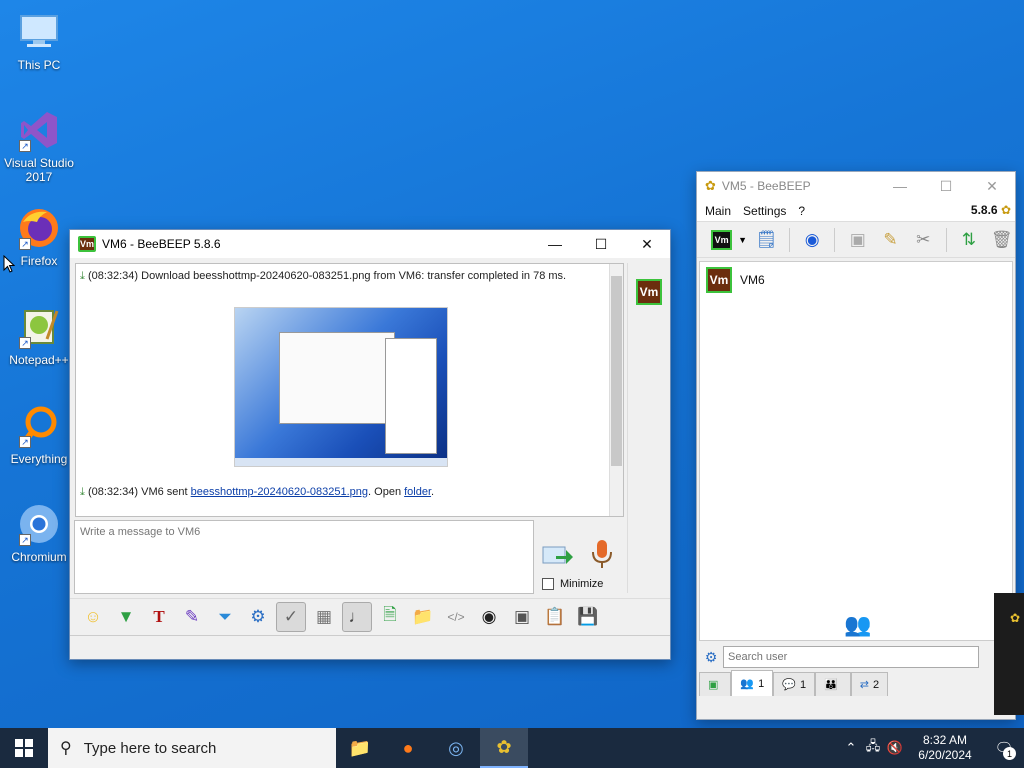 The image size is (1024, 768). I want to click on chat-group-icon: ▣, so click(857, 239).